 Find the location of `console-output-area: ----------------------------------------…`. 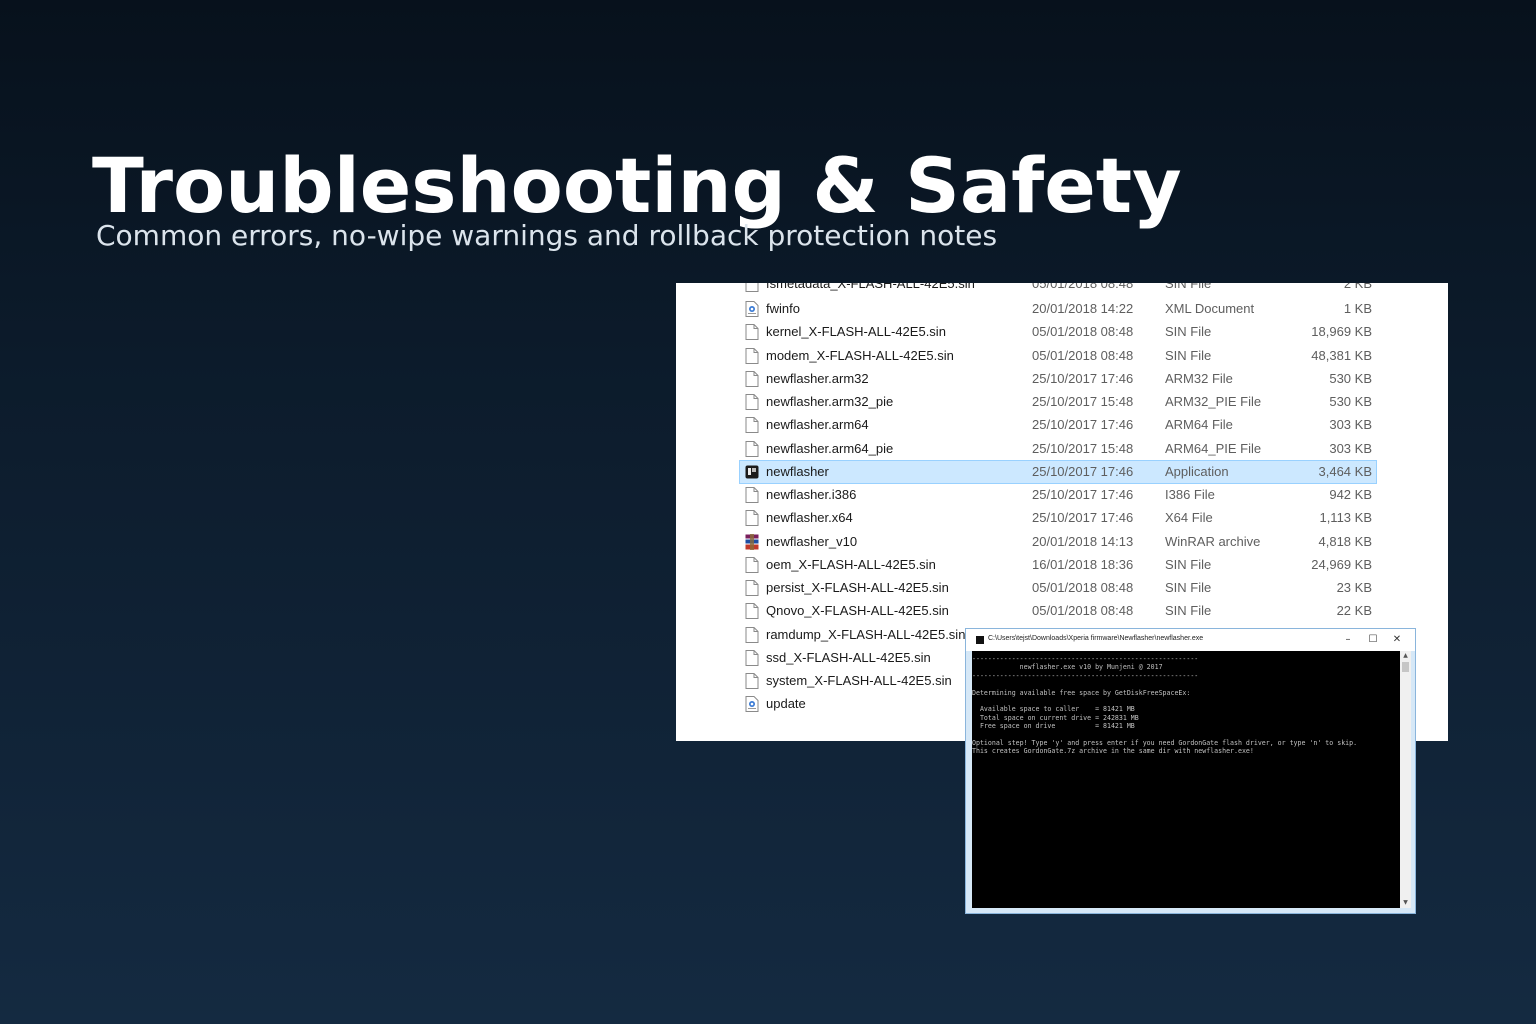

console-output-area: ----------------------------------------… is located at coordinates (1186, 779).